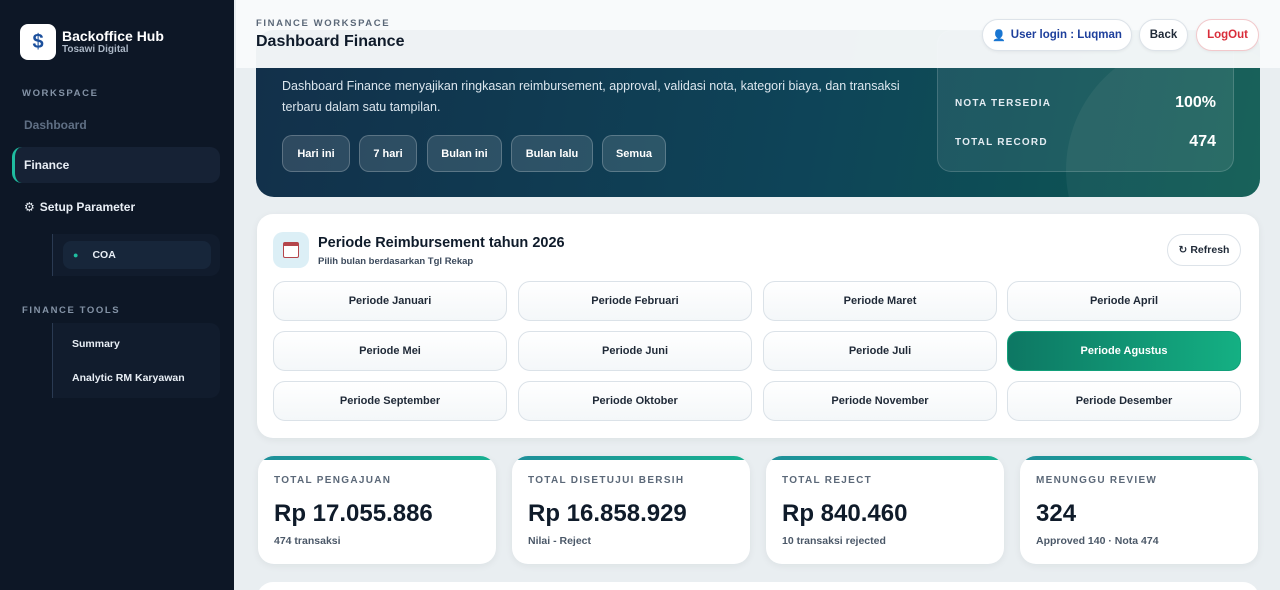  I want to click on month-button-juni: Periode Juni, so click(635, 351).